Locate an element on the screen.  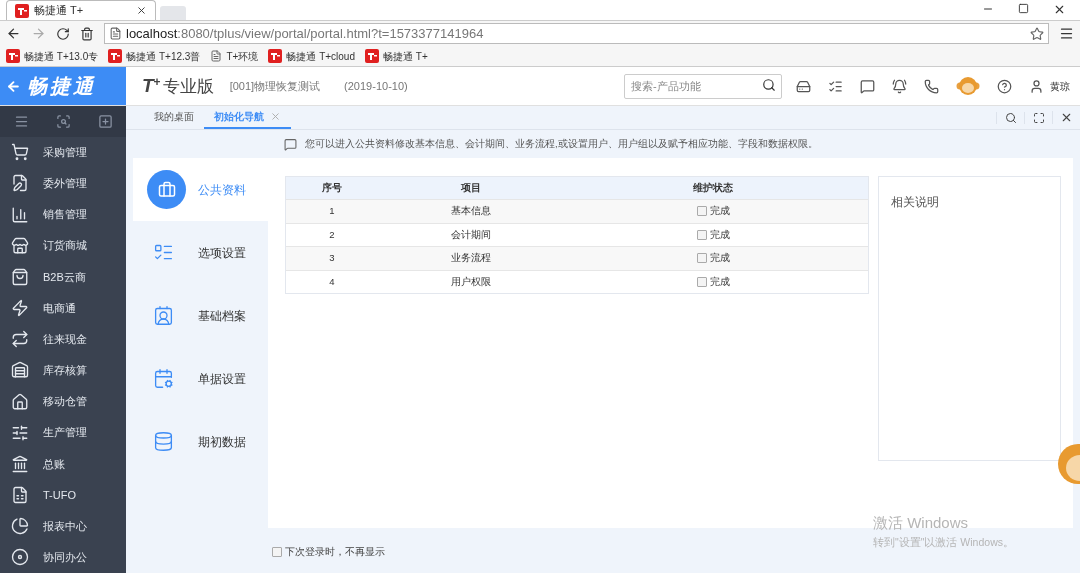
sidebar-item: 销售管理 is located at coordinates (63, 214).